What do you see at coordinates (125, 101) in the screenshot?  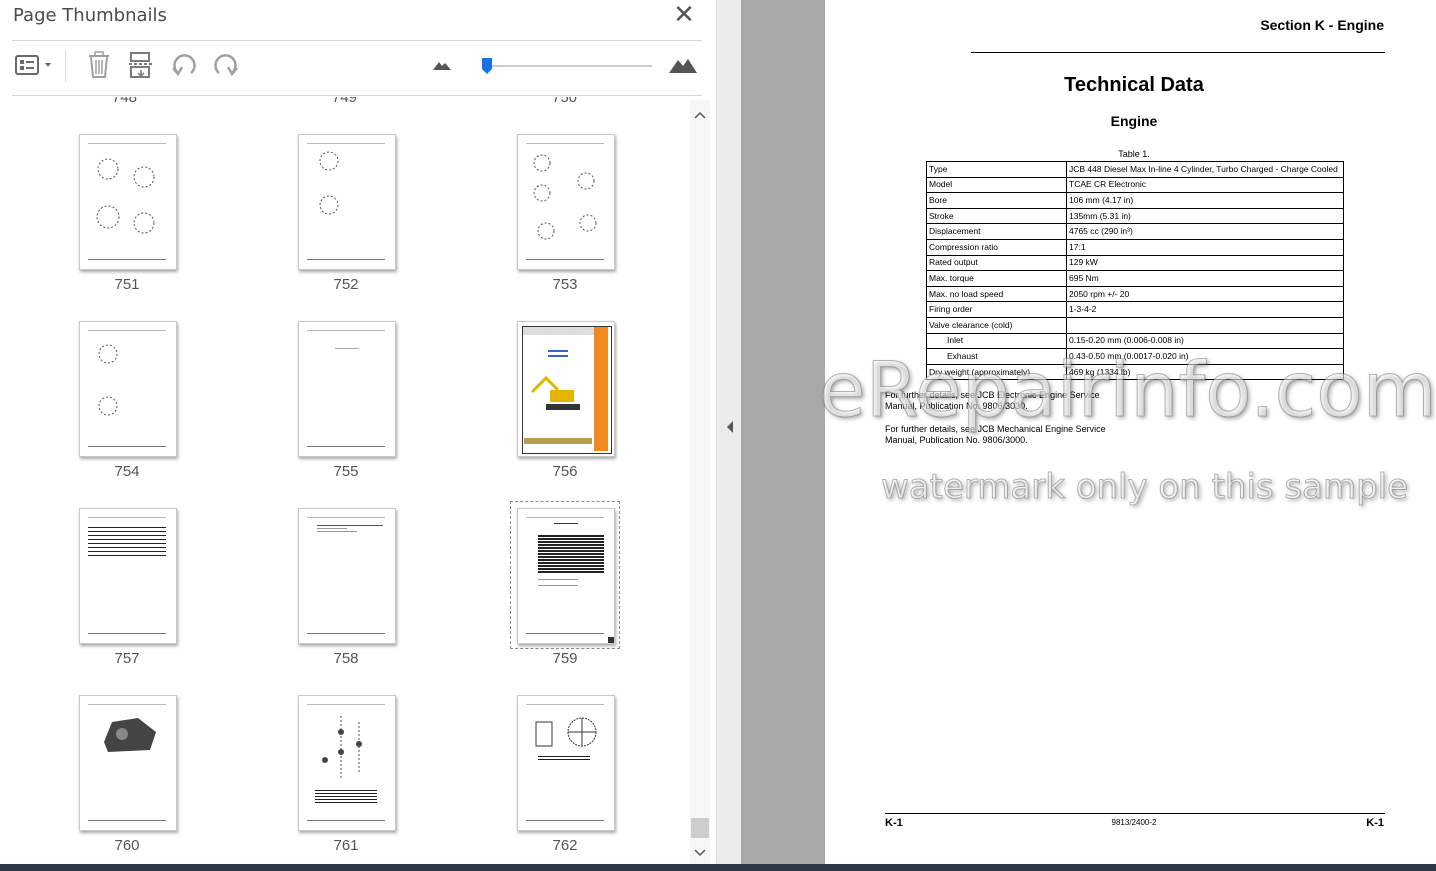 I see `cut-off-label: 748` at bounding box center [125, 101].